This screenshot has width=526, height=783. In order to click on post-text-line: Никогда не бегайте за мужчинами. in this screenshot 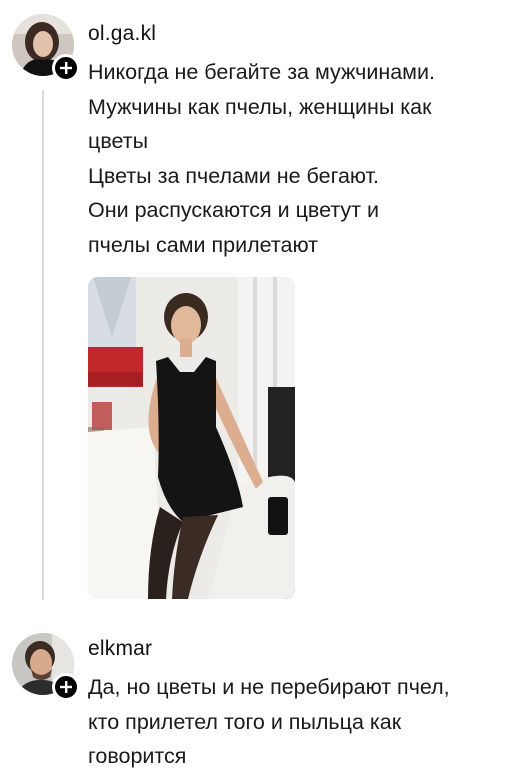, I will do `click(261, 72)`.